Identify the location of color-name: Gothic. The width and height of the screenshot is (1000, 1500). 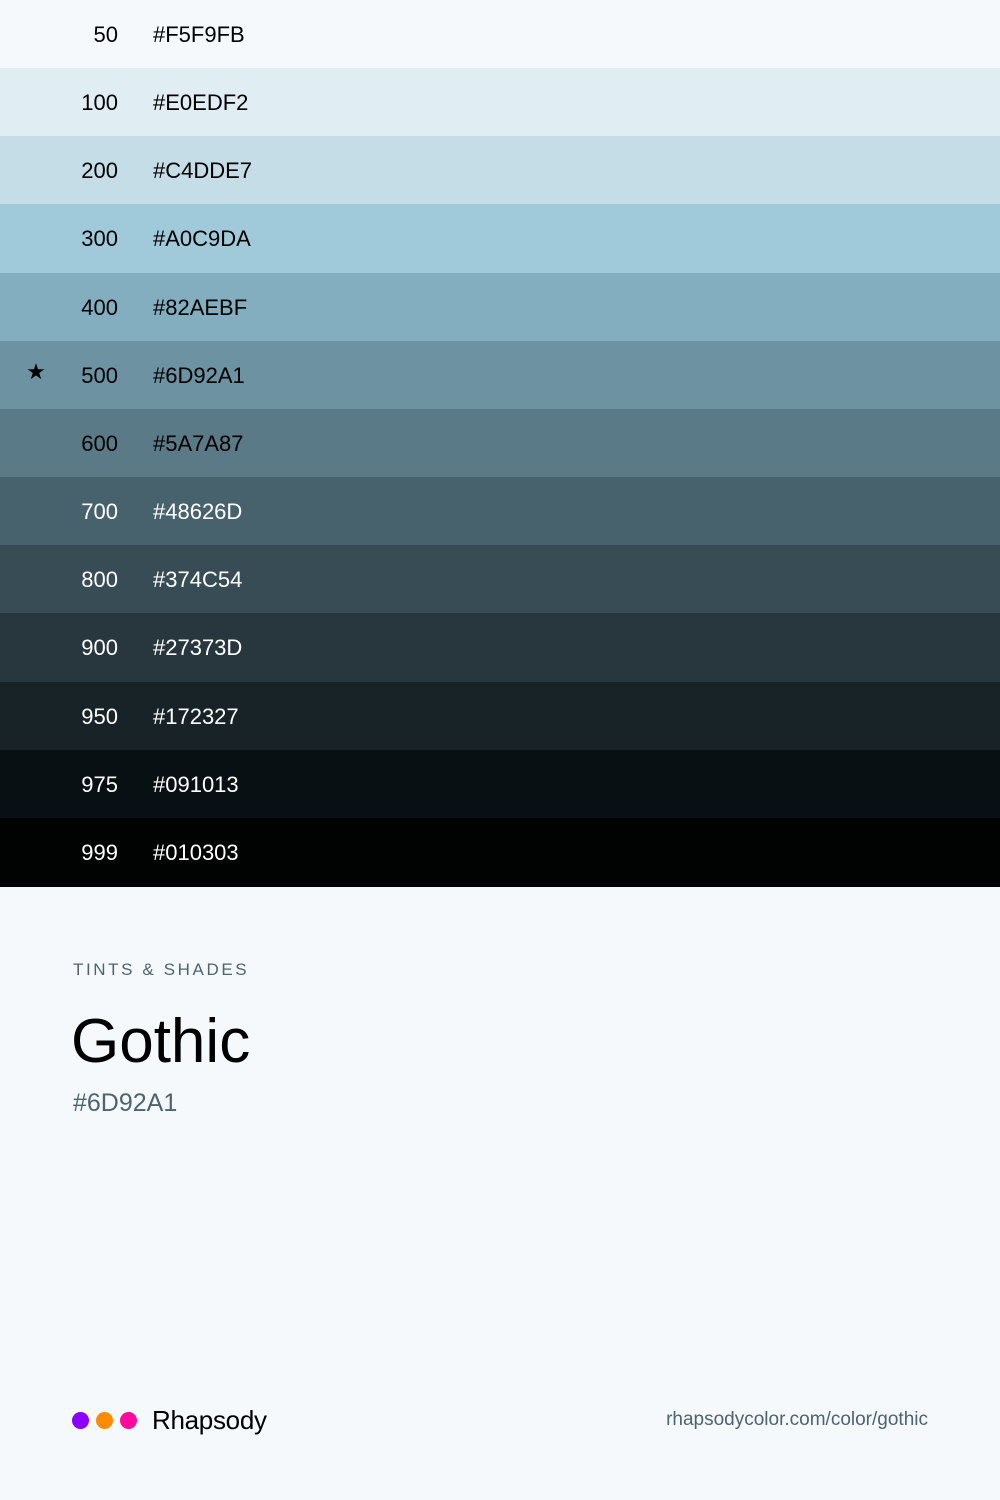
(161, 1041).